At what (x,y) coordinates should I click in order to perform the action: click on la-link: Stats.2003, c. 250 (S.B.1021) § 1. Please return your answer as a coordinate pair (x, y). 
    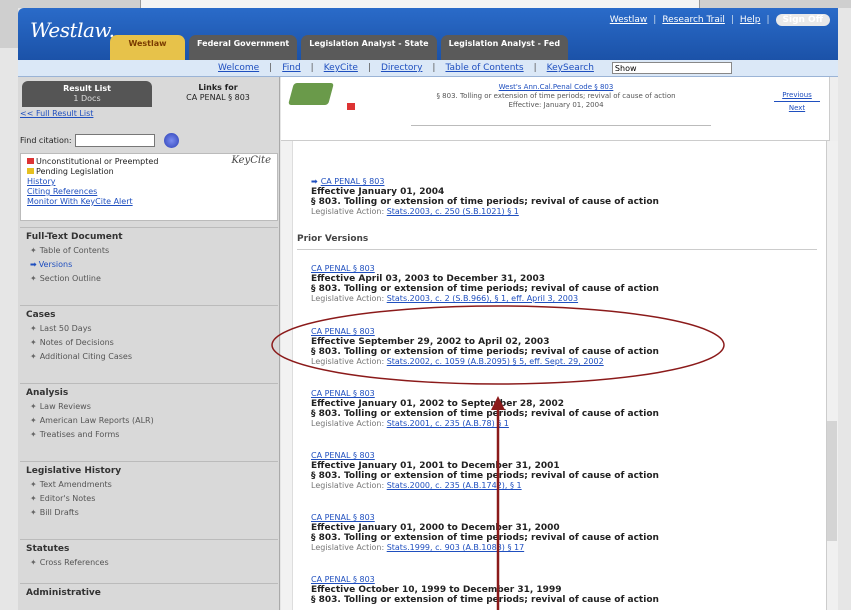
    Looking at the image, I should click on (453, 211).